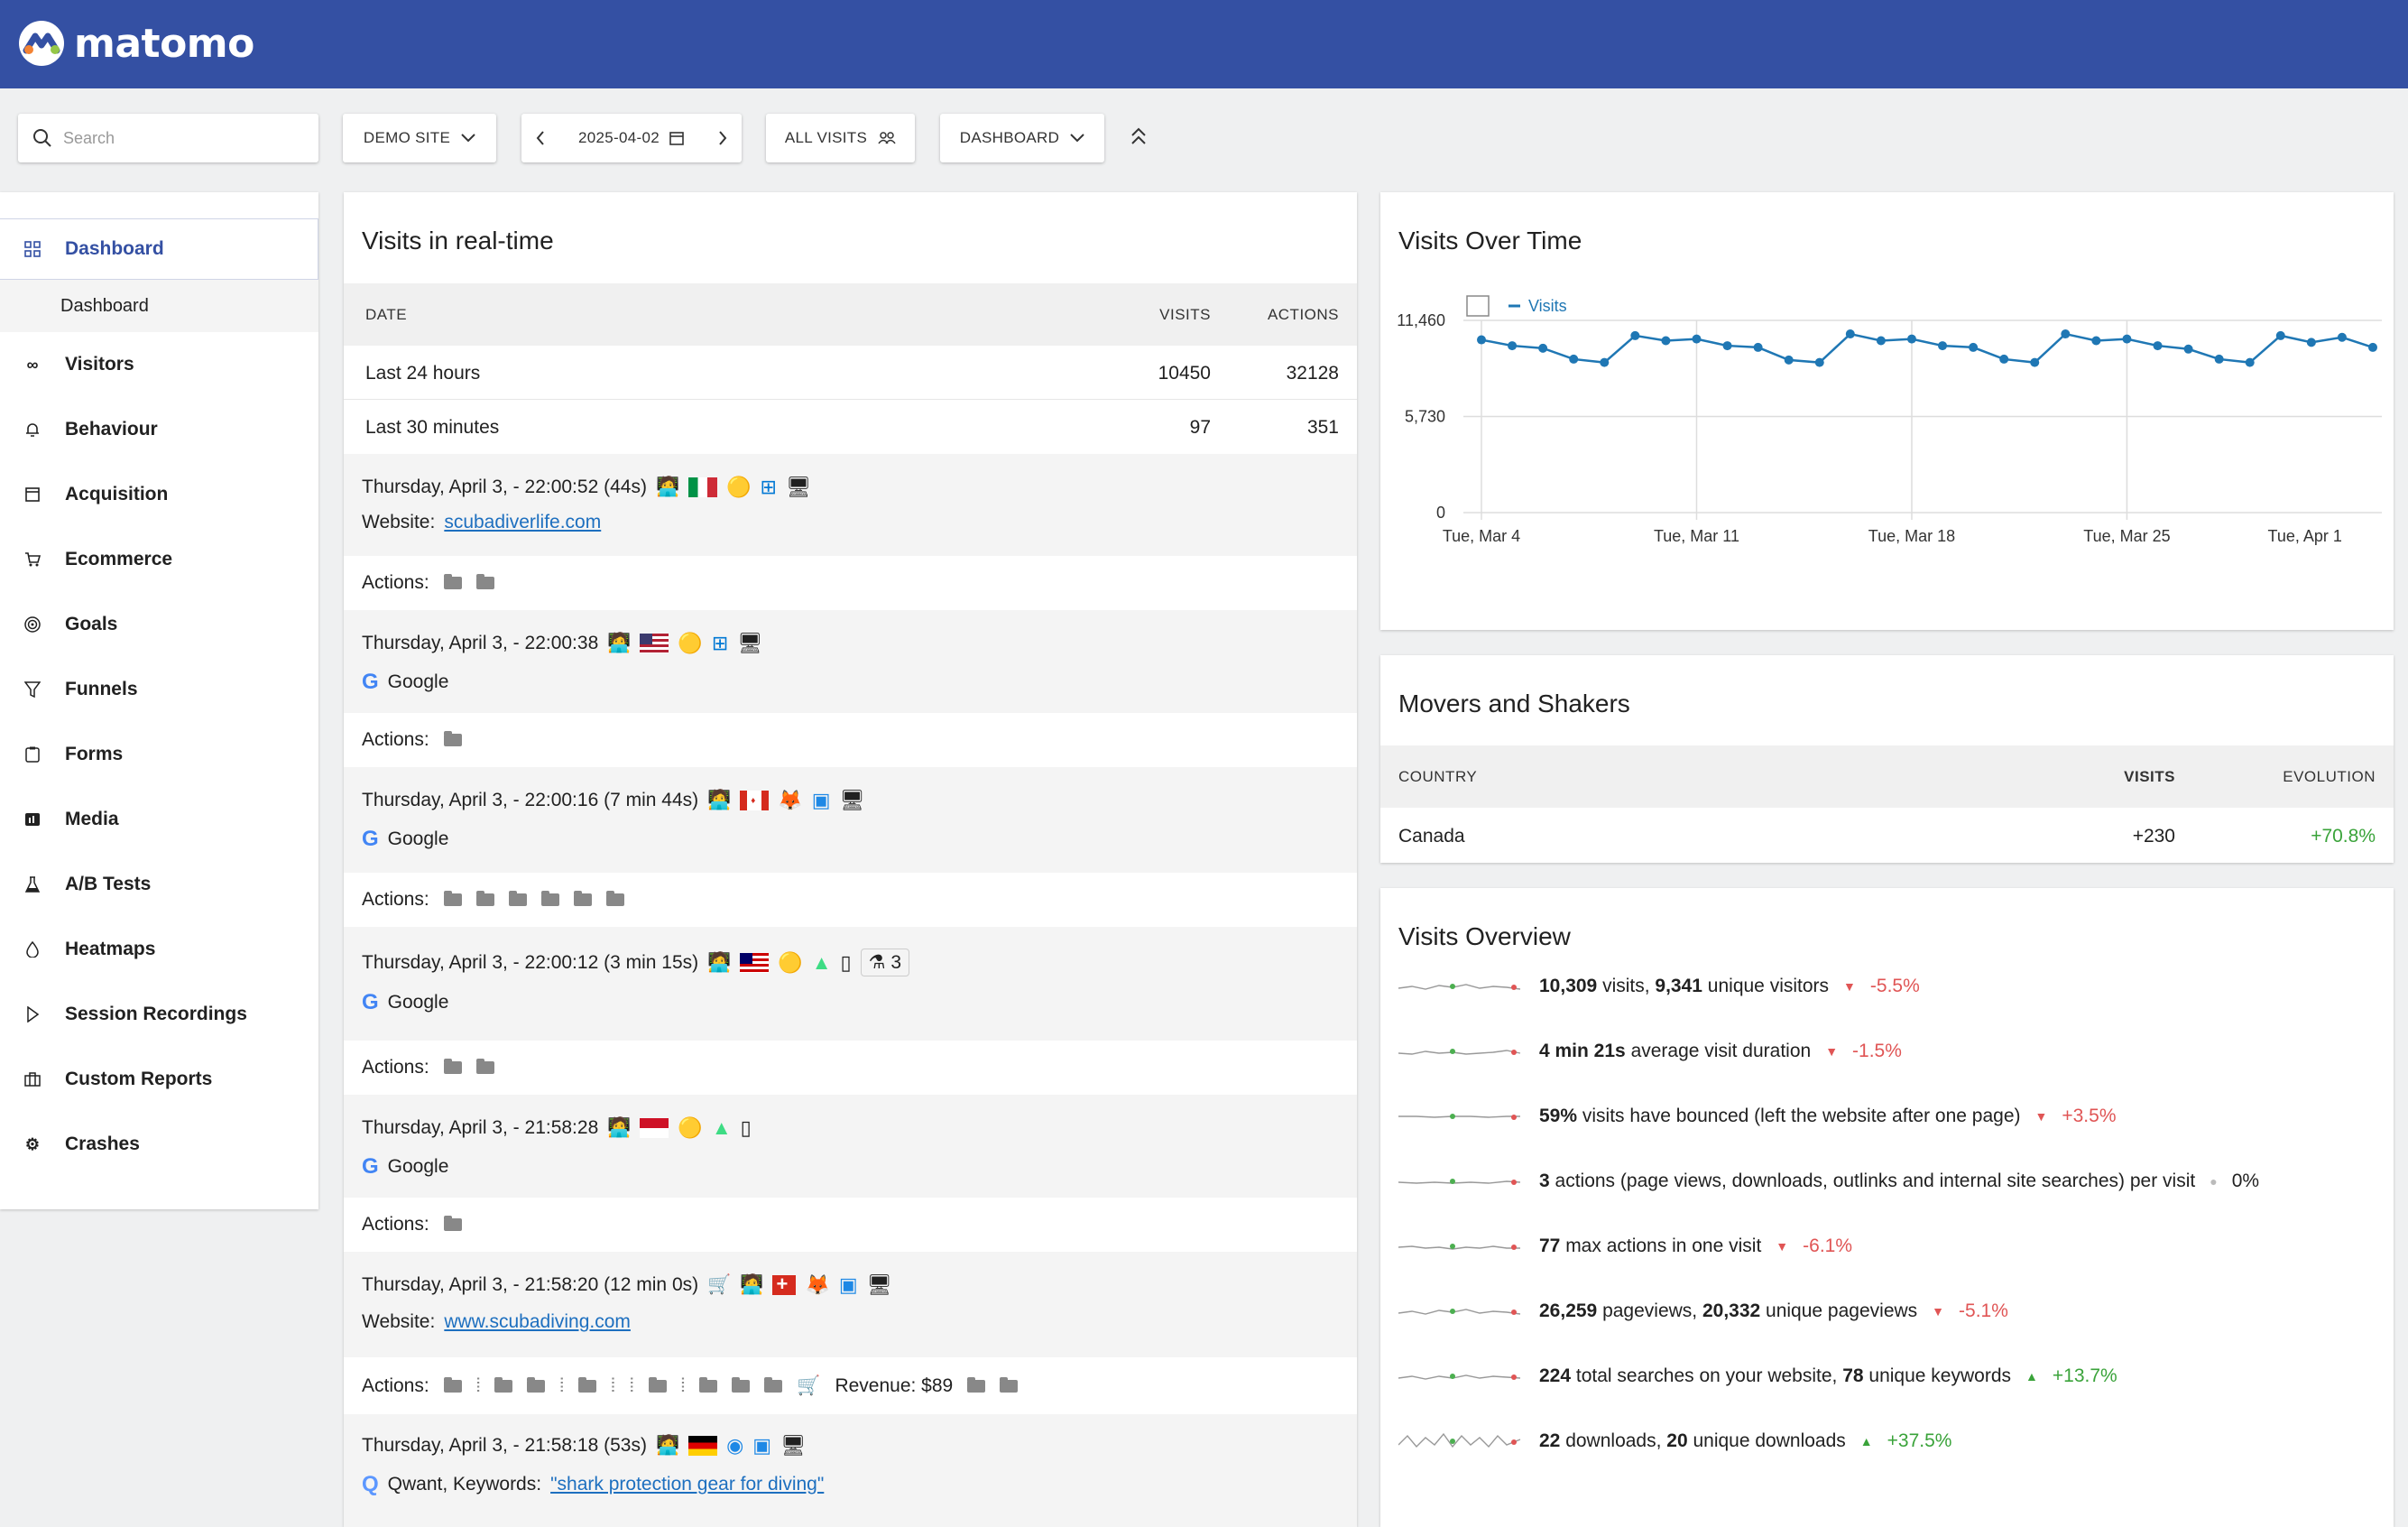  What do you see at coordinates (631, 138) in the screenshot?
I see `date-selector: 2025-04-02` at bounding box center [631, 138].